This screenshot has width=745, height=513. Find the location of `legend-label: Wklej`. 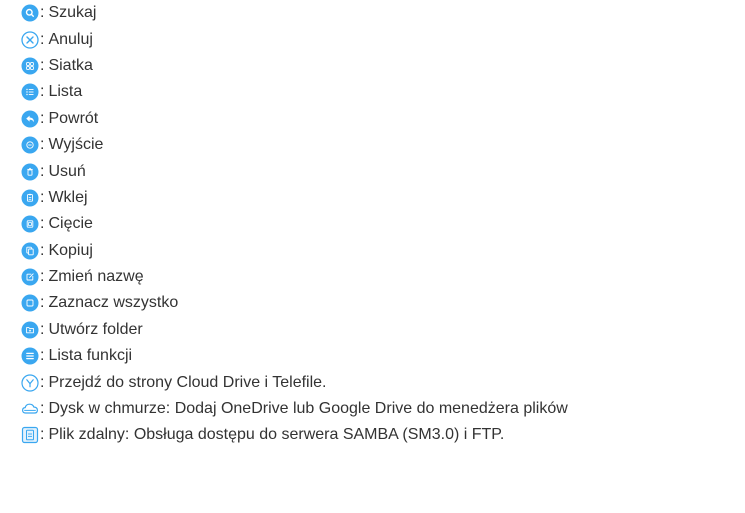

legend-label: Wklej is located at coordinates (68, 197).